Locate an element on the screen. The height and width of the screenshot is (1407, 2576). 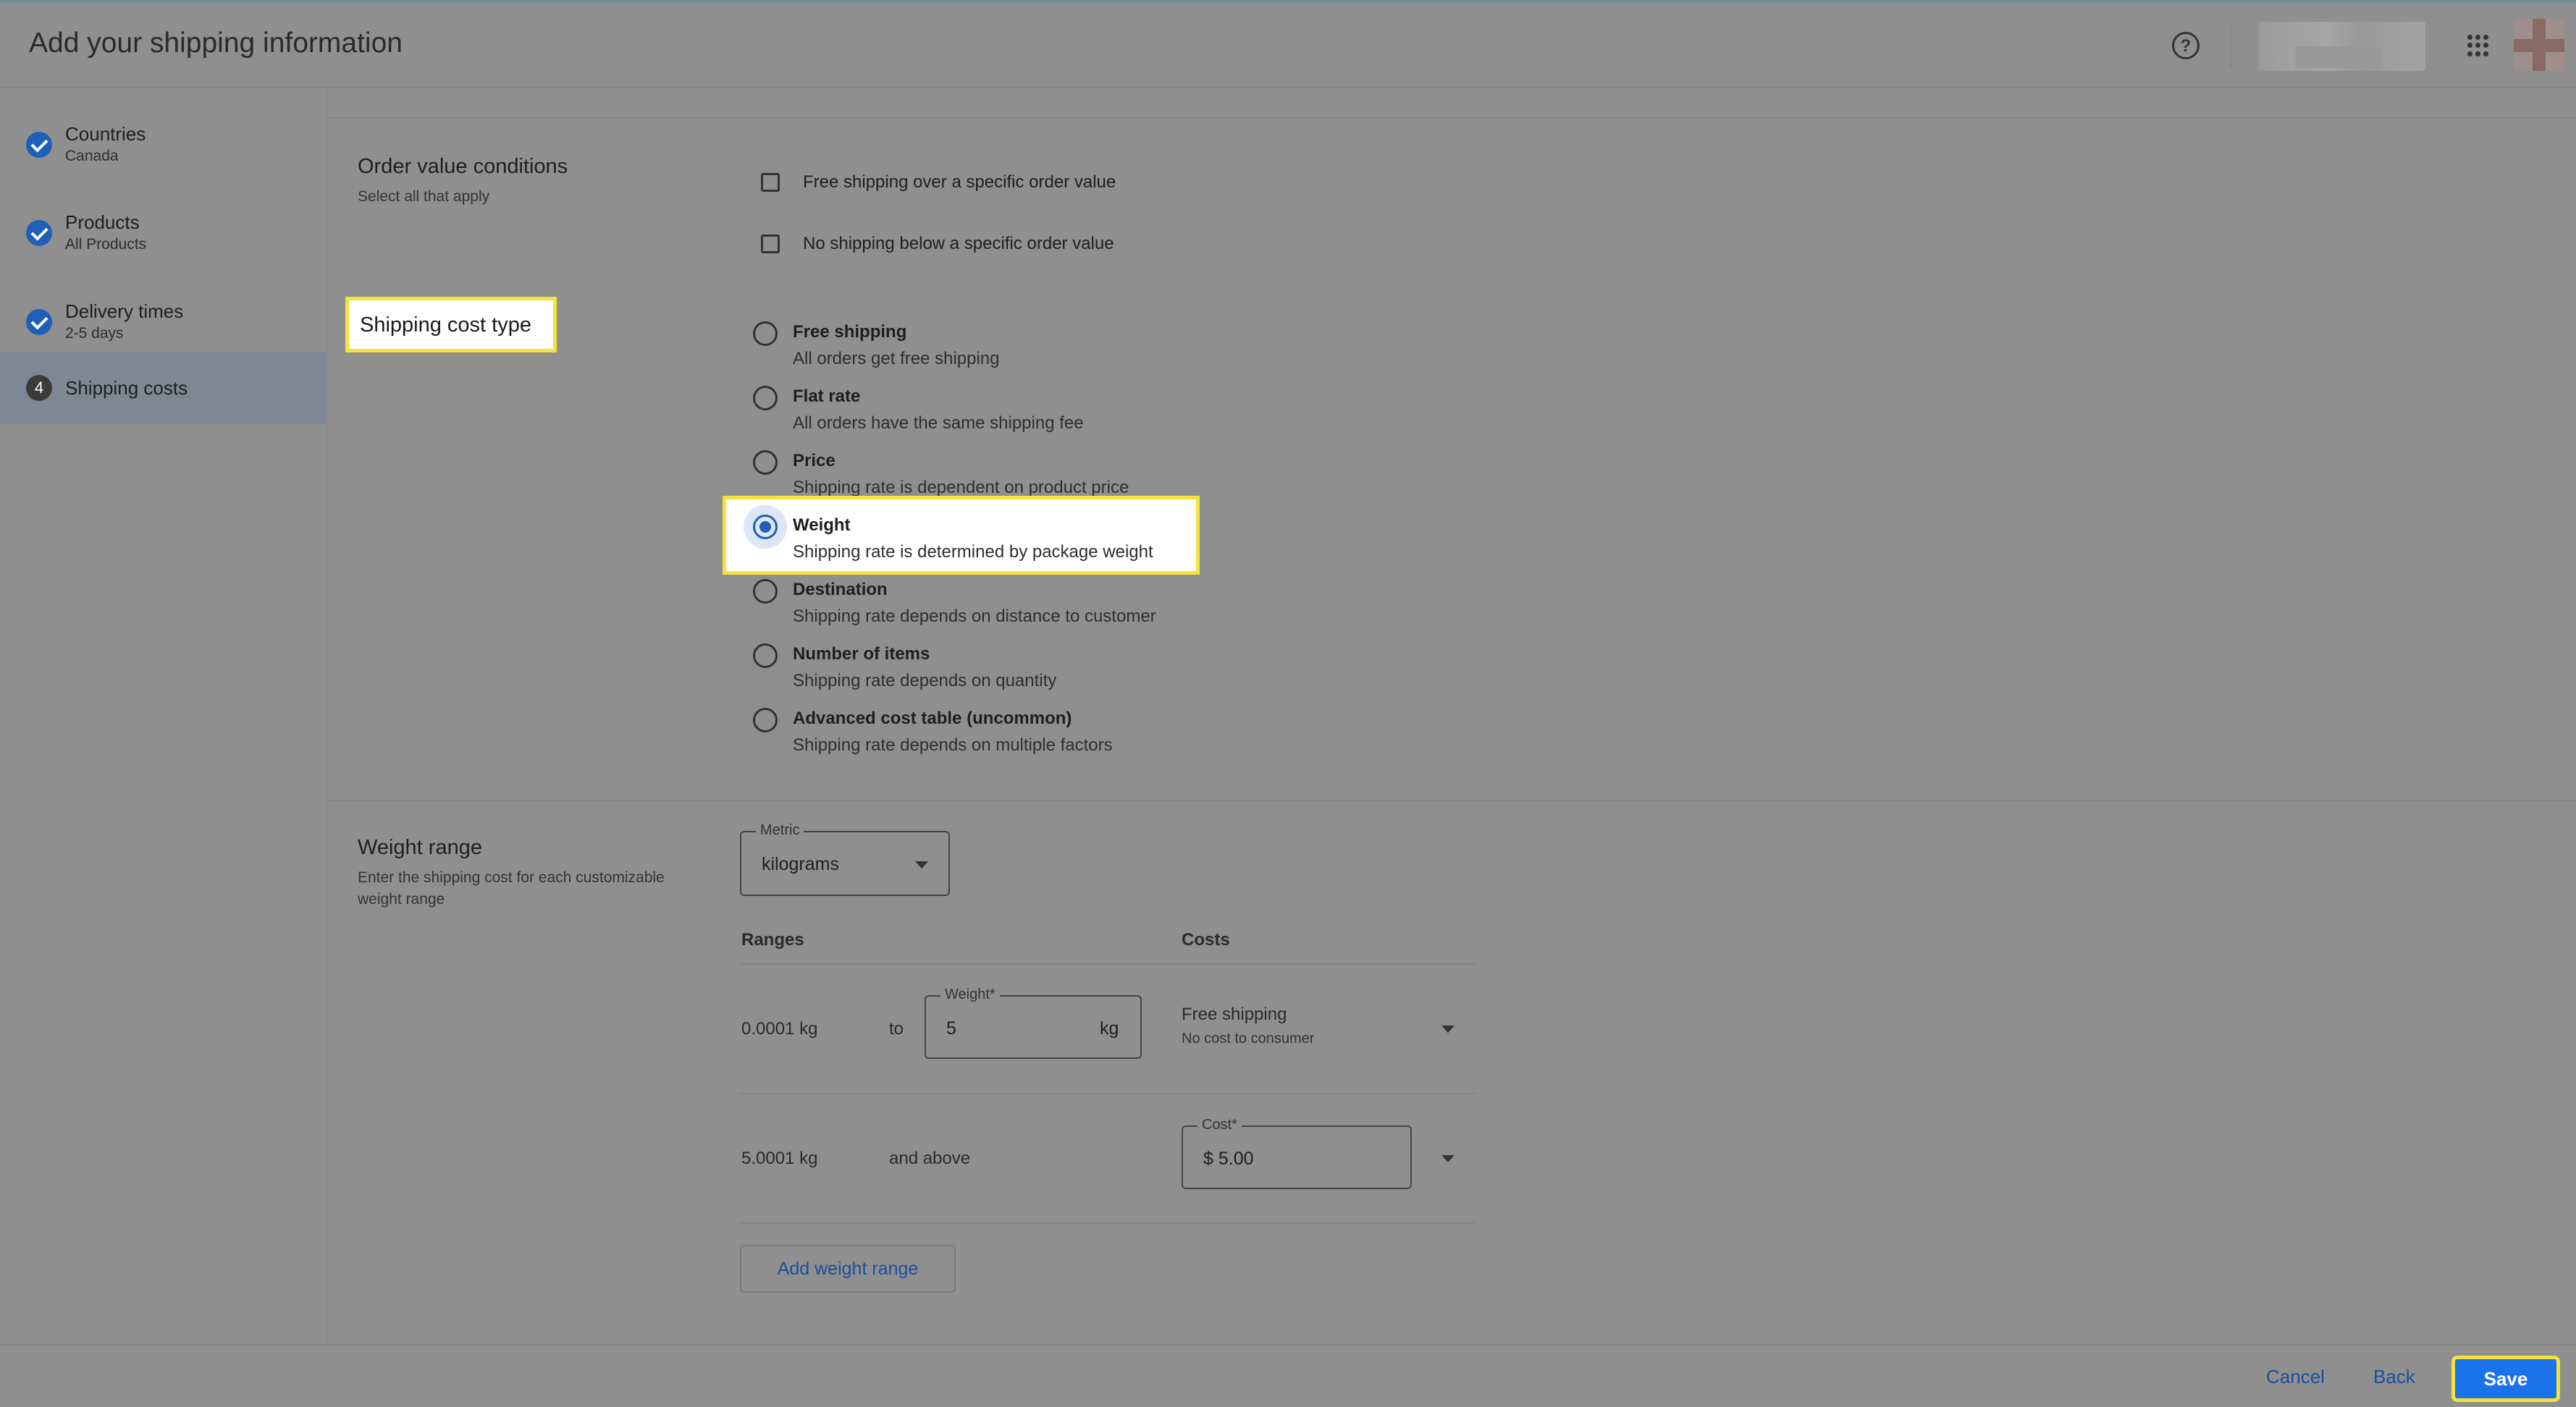
cost-type-title: Shipping cost type is located at coordinates (445, 325).